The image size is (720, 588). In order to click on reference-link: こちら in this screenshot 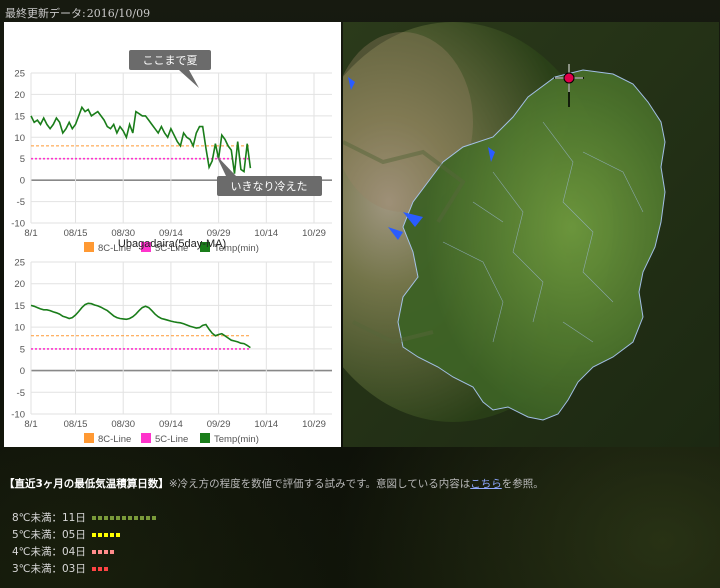, I will do `click(486, 484)`.